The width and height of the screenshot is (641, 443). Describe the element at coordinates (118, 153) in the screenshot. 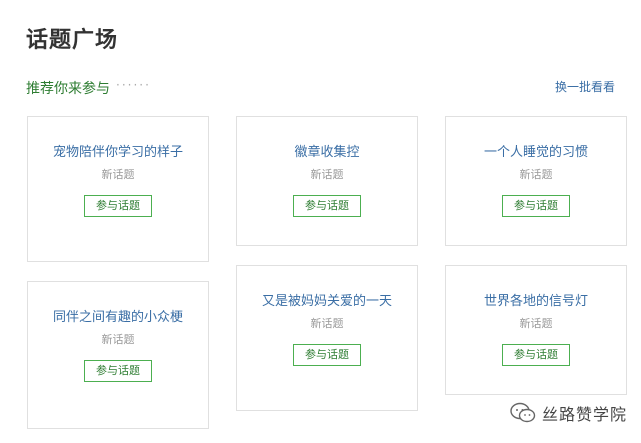

I see `topic-title: 宠物陪伴你学习的样子` at that location.